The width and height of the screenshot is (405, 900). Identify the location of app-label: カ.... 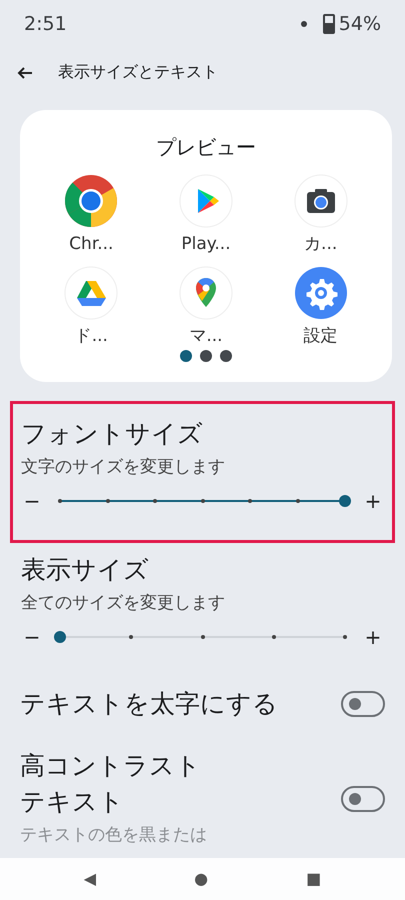
(321, 244).